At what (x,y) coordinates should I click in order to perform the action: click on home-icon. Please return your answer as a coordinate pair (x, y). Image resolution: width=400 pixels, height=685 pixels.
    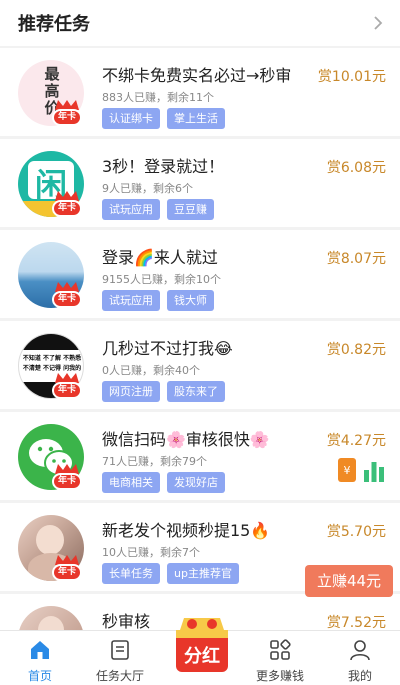
    Looking at the image, I should click on (40, 650).